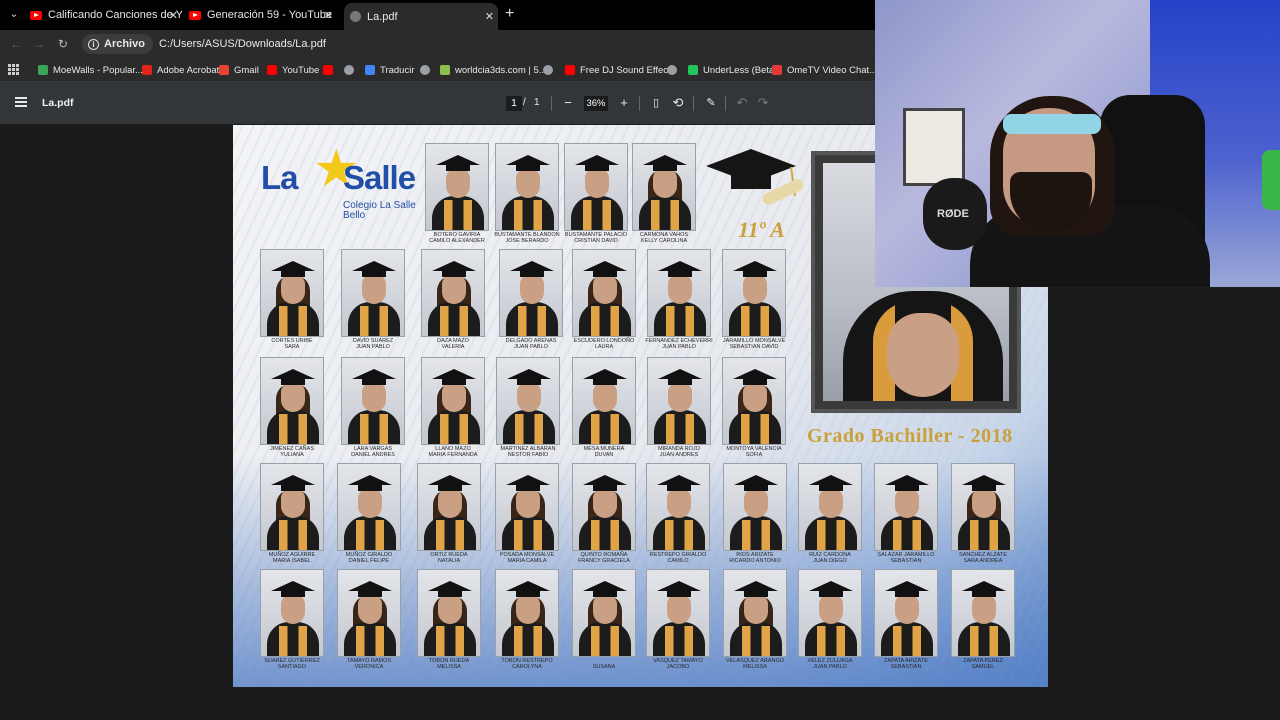  What do you see at coordinates (472, 44) in the screenshot?
I see `address-bar: i Archivo C:/Users/ASUS/Downloads/La.pdf` at bounding box center [472, 44].